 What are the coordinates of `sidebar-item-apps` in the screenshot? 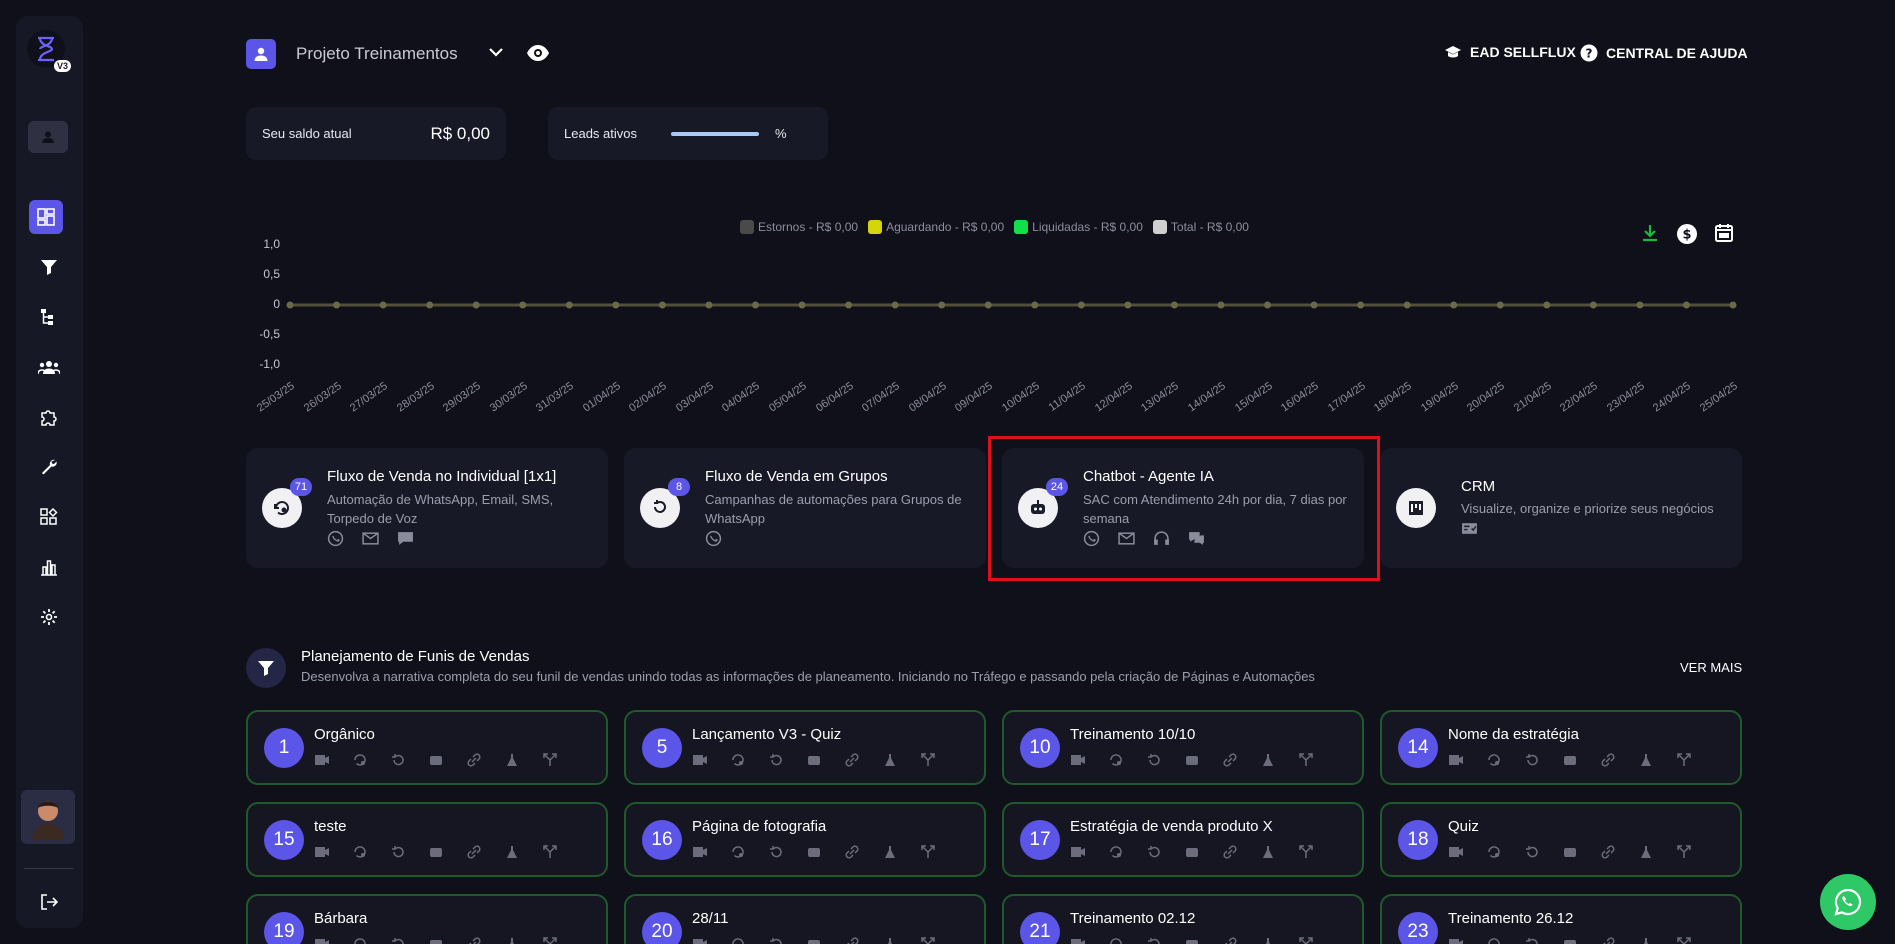 It's located at (49, 517).